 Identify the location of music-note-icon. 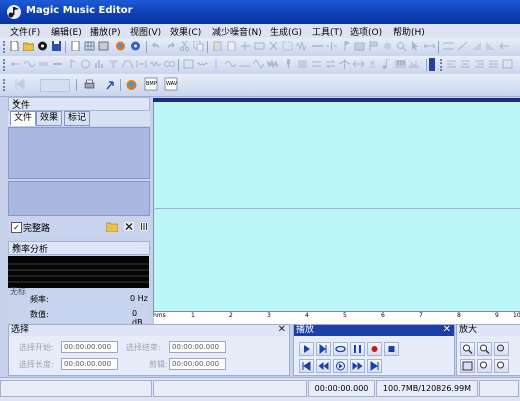
(386, 64).